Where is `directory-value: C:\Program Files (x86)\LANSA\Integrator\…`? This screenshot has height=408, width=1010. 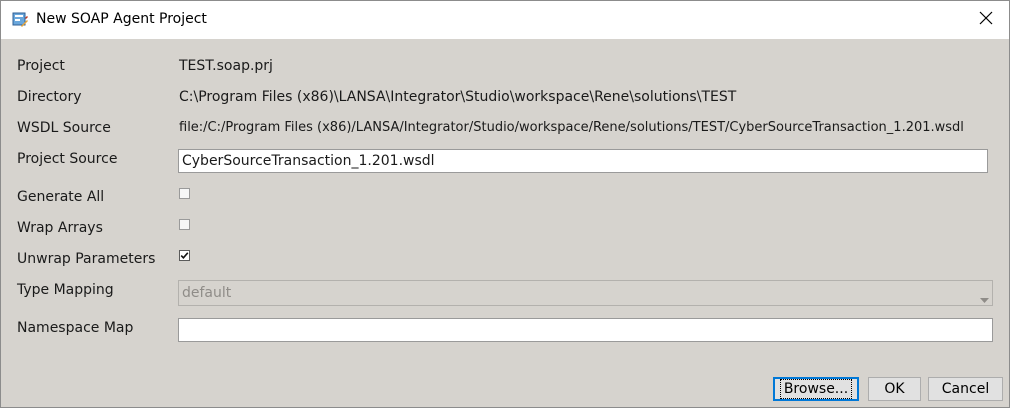
directory-value: C:\Program Files (x86)\LANSA\Integrator\… is located at coordinates (458, 97).